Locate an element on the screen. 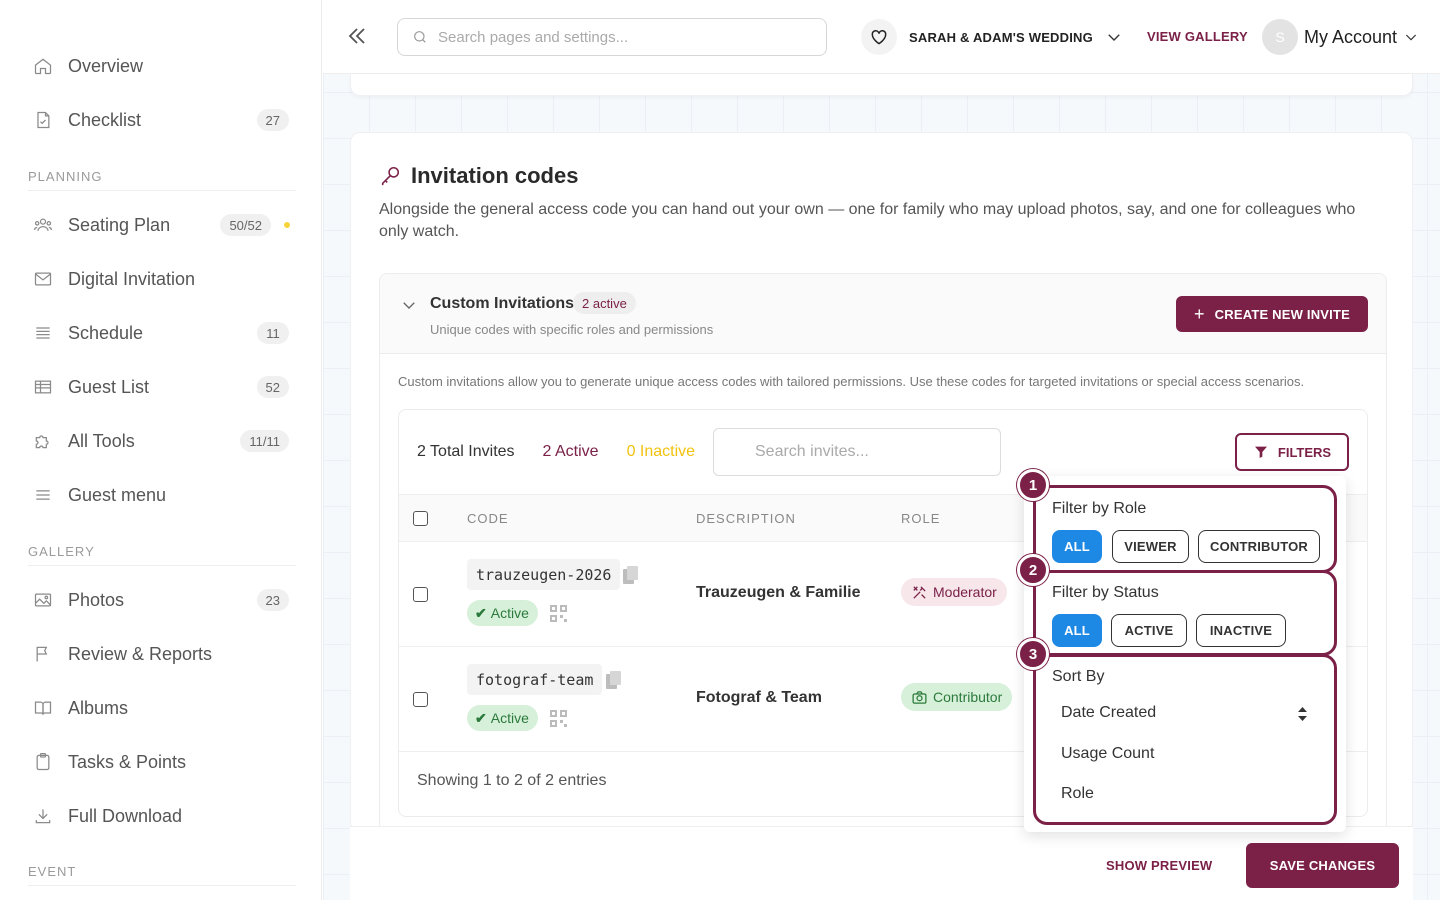  puzzle-icon is located at coordinates (43, 441).